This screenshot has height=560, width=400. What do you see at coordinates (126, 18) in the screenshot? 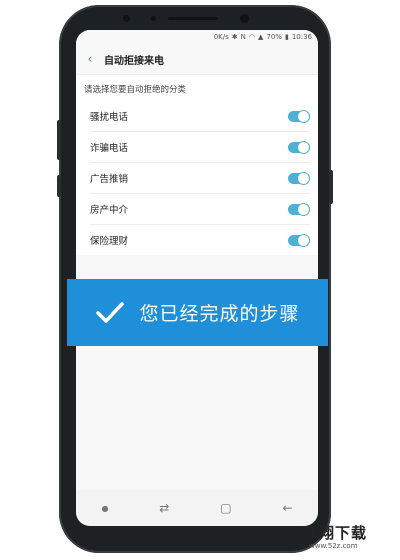
I see `iris-sensor` at bounding box center [126, 18].